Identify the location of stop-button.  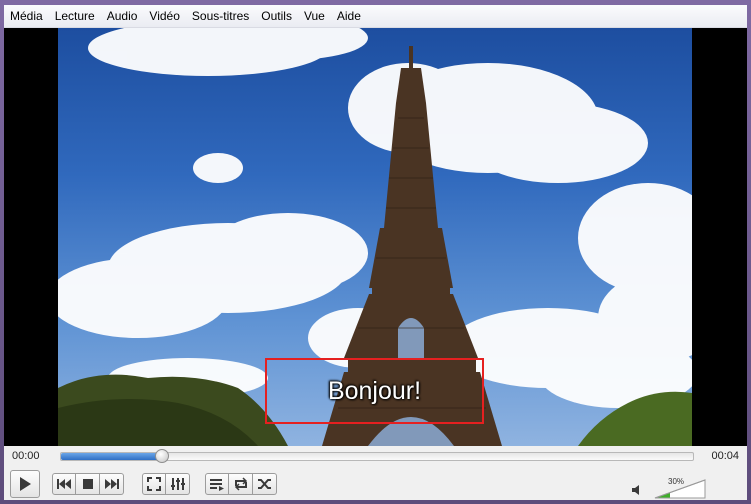
(88, 484).